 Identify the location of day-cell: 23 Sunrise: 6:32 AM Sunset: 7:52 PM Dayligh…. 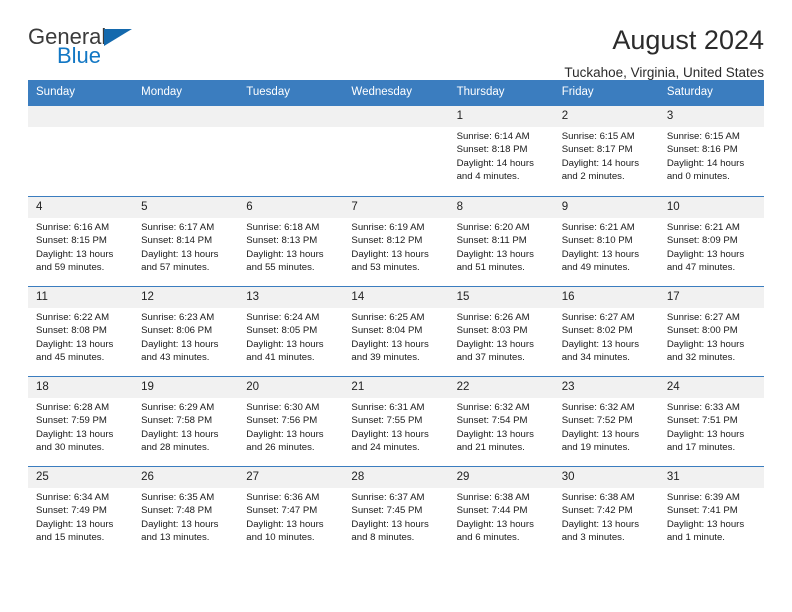
(606, 421).